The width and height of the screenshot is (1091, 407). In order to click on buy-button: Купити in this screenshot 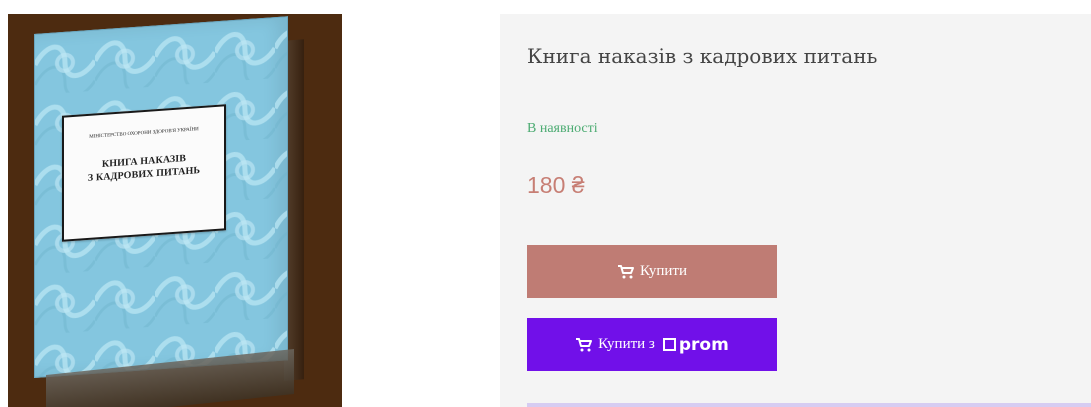, I will do `click(652, 271)`.